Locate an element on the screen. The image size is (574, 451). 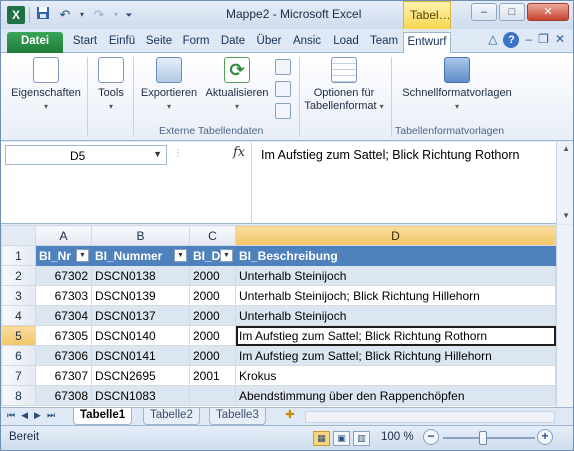
tab-daten: Date is located at coordinates (233, 42).